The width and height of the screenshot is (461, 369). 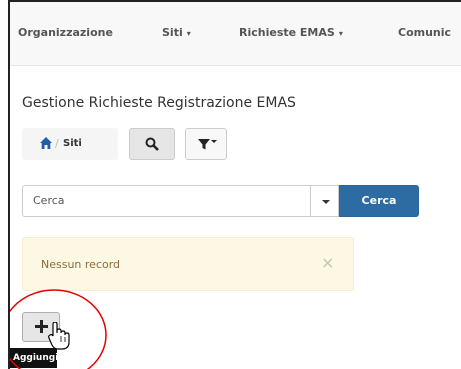 I want to click on no-records-alert: Nessun record ×, so click(x=188, y=264).